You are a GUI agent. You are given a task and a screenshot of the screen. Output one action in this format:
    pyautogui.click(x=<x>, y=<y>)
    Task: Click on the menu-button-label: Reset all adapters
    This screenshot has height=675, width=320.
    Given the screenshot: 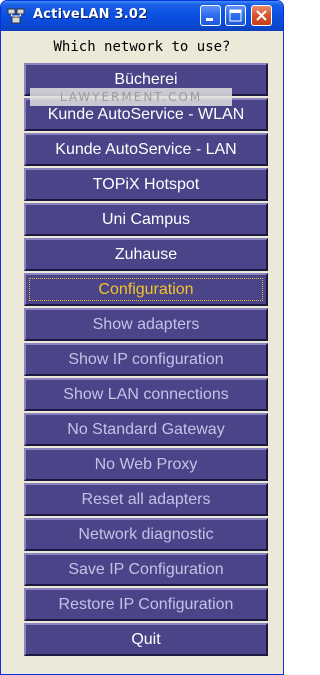 What is the action you would take?
    pyautogui.click(x=146, y=499)
    